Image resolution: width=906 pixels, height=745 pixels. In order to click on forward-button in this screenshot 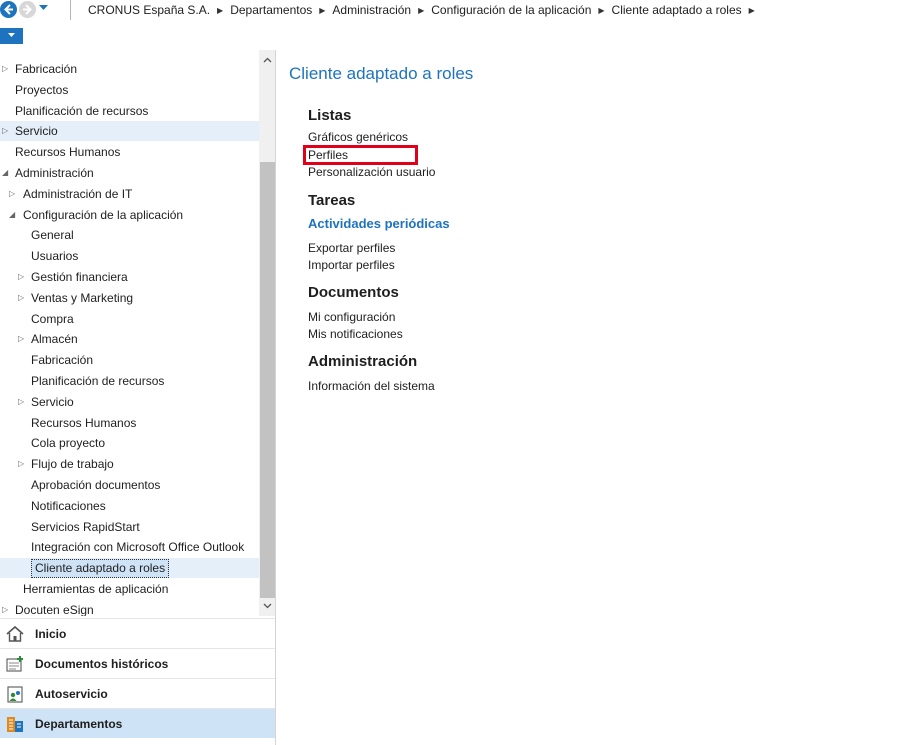, I will do `click(27, 9)`.